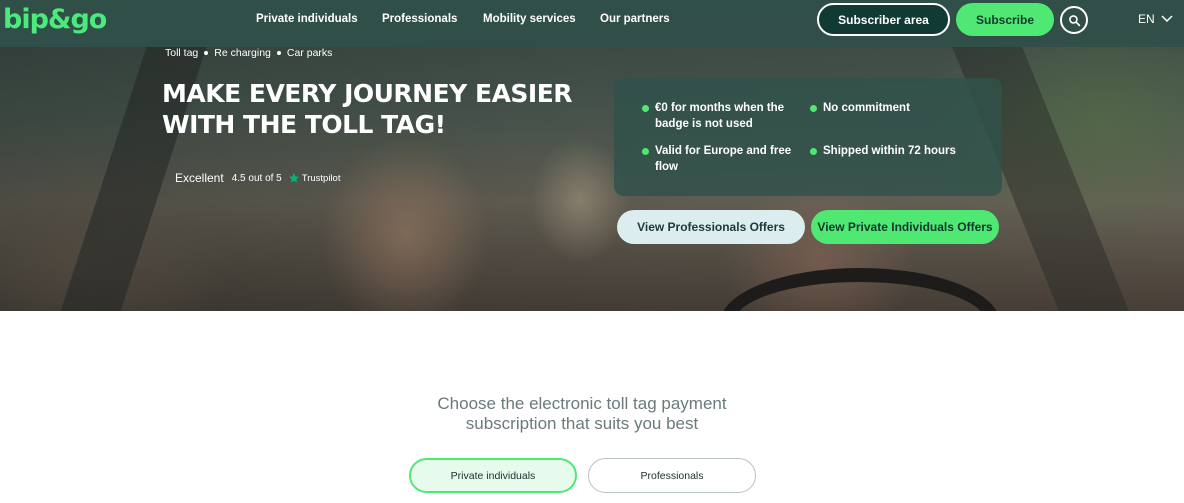  I want to click on rating-word: Excellent, so click(199, 178).